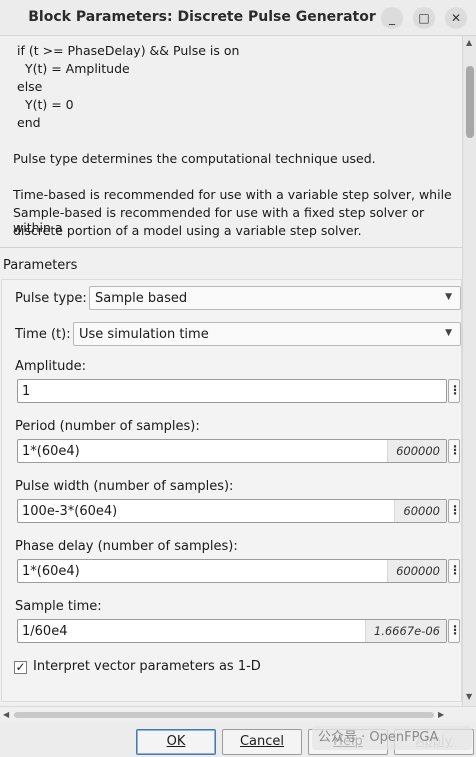 The width and height of the screenshot is (476, 757). I want to click on minimize-button: _, so click(392, 18).